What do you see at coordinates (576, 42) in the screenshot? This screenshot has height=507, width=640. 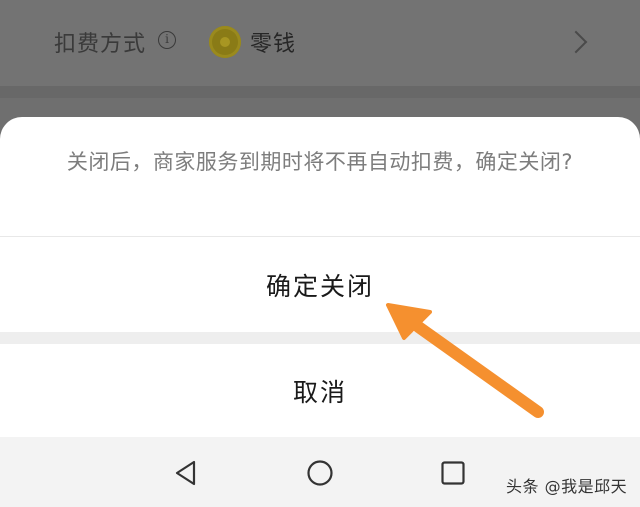 I see `chevron-right-icon` at bounding box center [576, 42].